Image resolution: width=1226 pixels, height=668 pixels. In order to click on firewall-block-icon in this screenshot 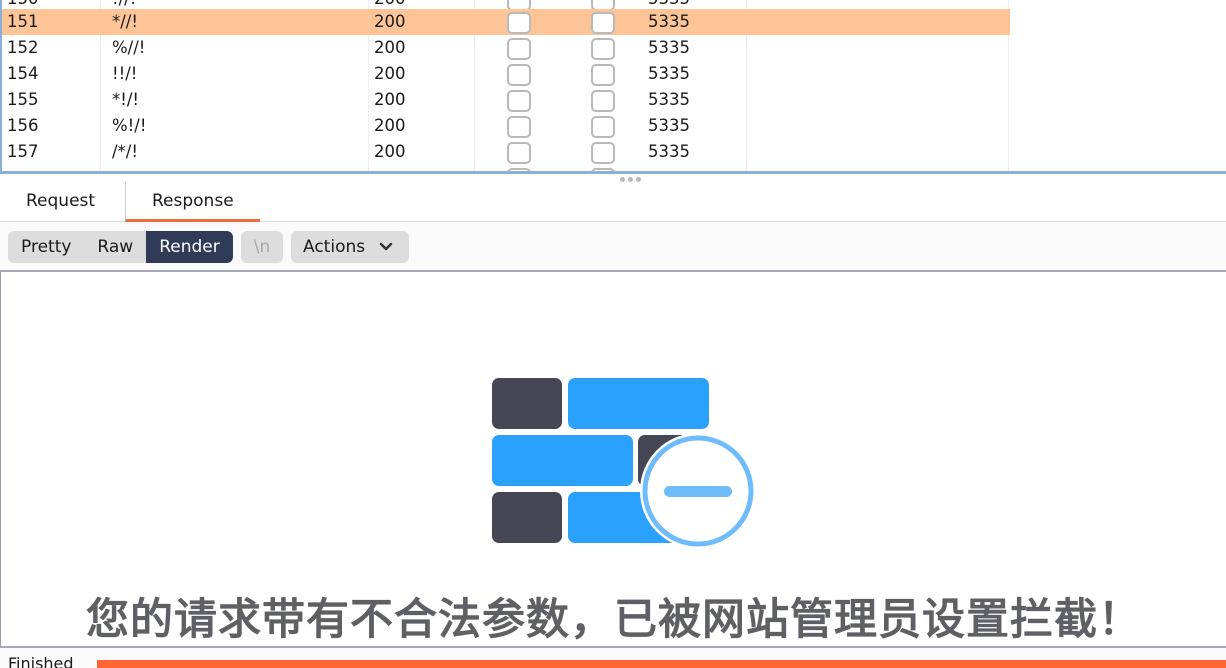, I will do `click(624, 463)`.